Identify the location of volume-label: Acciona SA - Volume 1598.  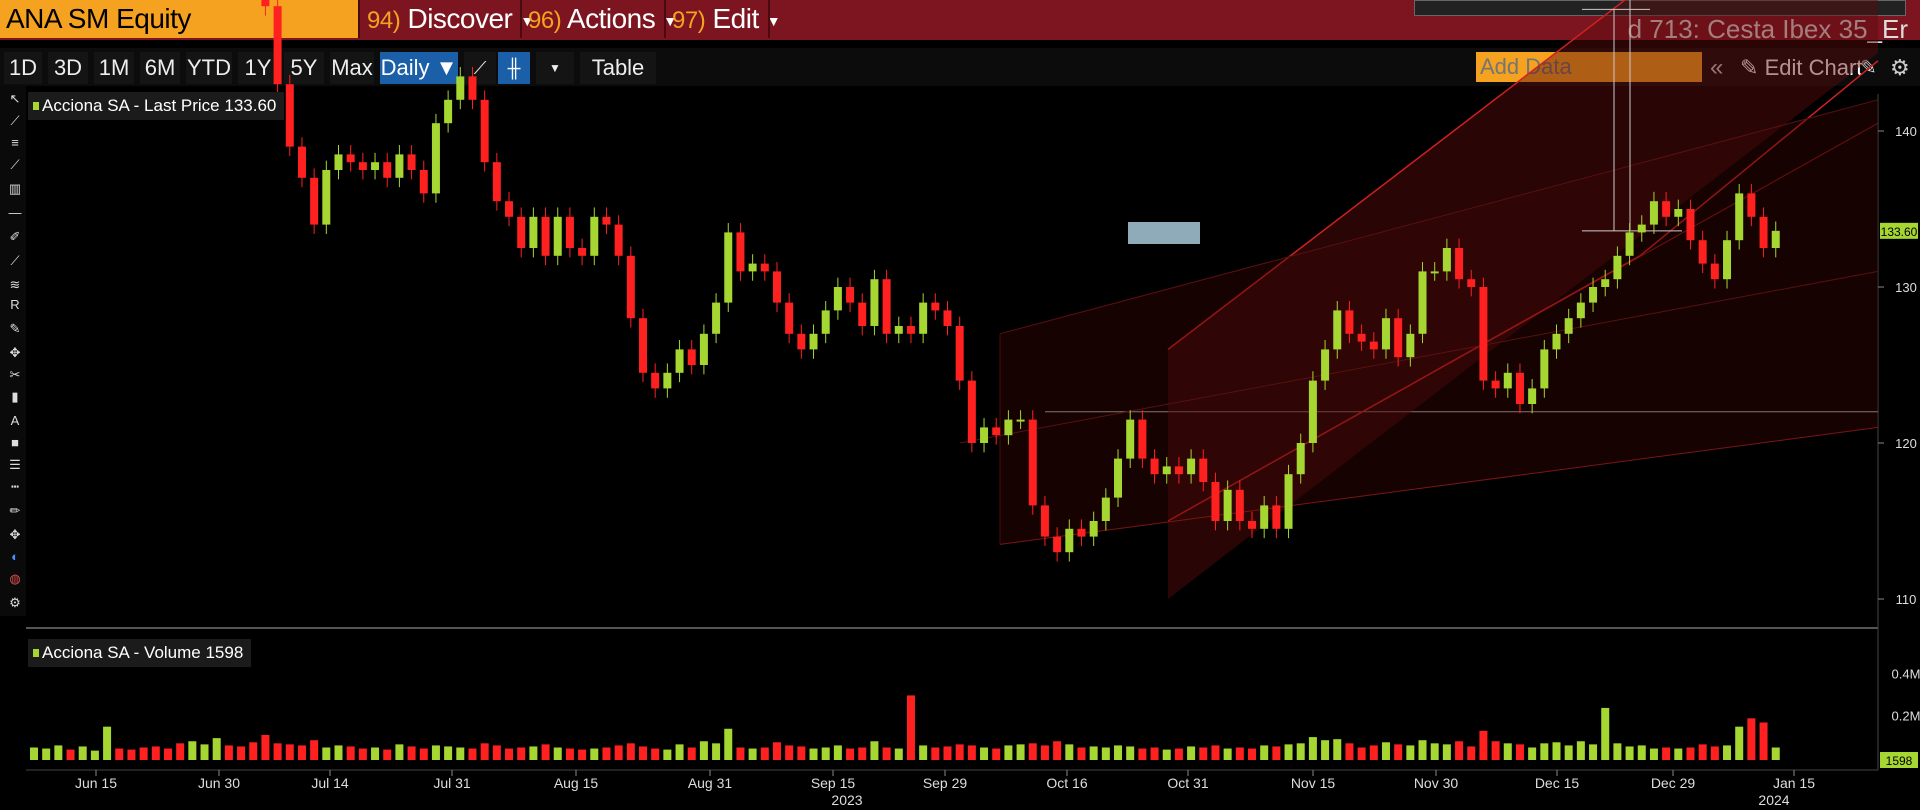
(143, 652).